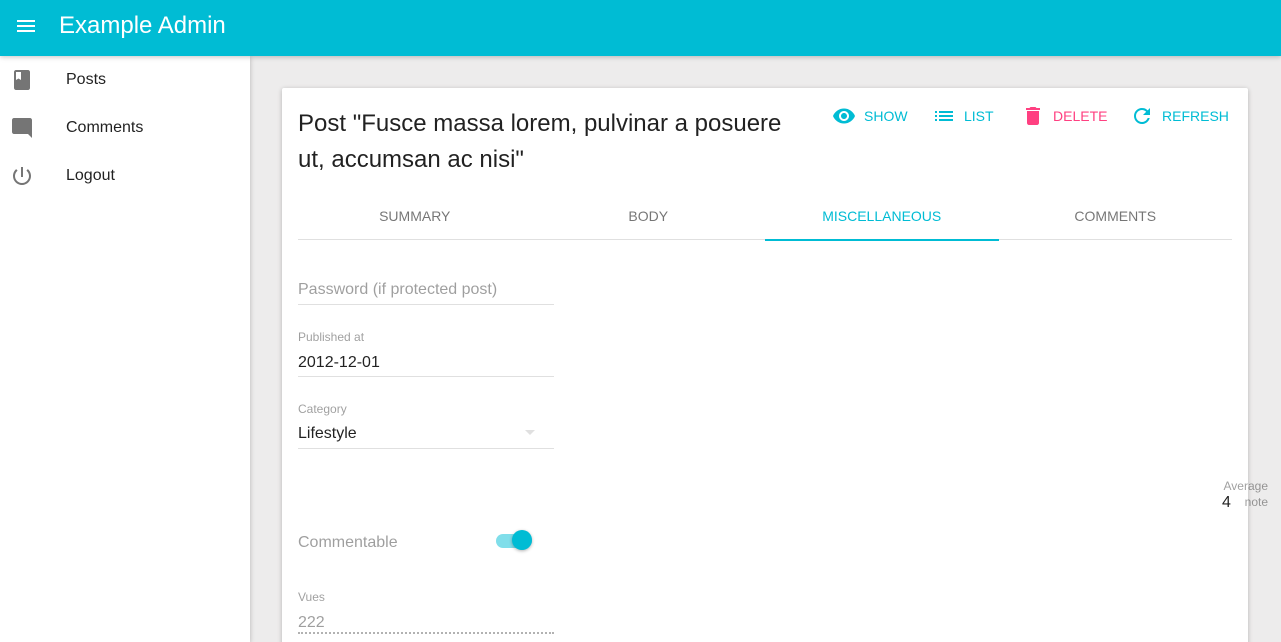 The width and height of the screenshot is (1281, 642). What do you see at coordinates (944, 116) in the screenshot?
I see `list-icon` at bounding box center [944, 116].